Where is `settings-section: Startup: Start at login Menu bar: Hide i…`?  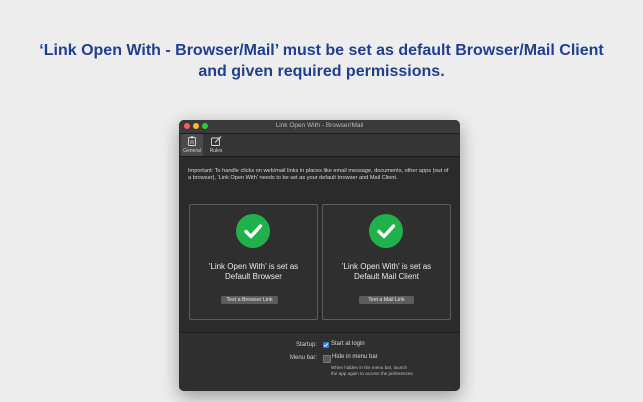 settings-section: Startup: Start at login Menu bar: Hide i… is located at coordinates (319, 362).